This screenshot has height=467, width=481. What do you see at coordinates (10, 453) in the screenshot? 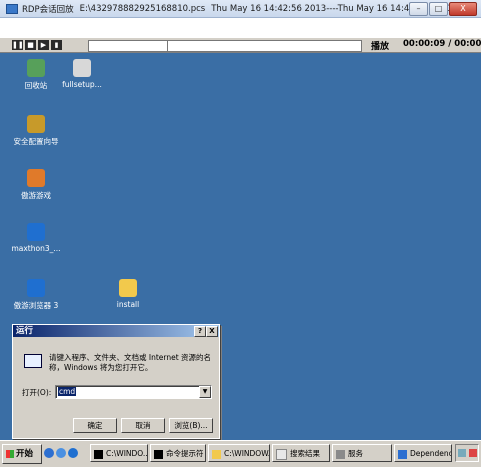
I see `windows-flag-icon` at bounding box center [10, 453].